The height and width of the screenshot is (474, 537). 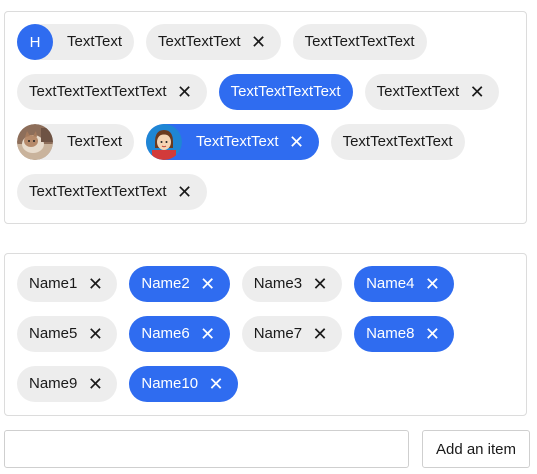 I want to click on new-item-input, so click(x=206, y=449).